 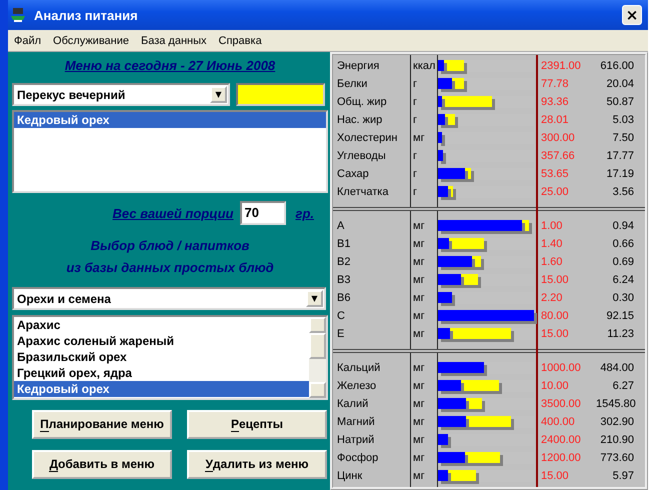 What do you see at coordinates (28, 40) in the screenshot?
I see `menu-item: Файл` at bounding box center [28, 40].